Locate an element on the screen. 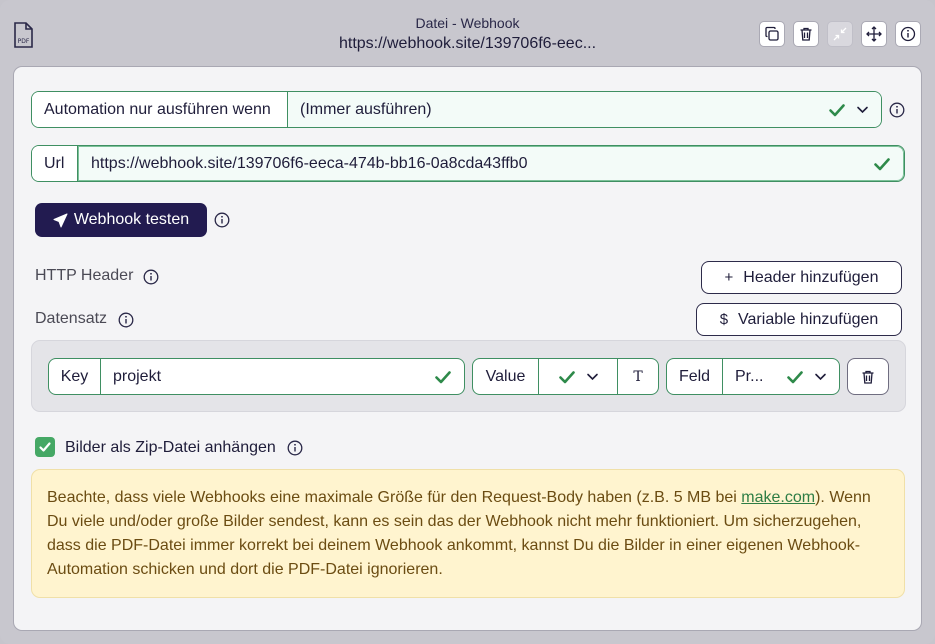 The width and height of the screenshot is (935, 644). test-webhook-button: Webhook testen is located at coordinates (121, 220).